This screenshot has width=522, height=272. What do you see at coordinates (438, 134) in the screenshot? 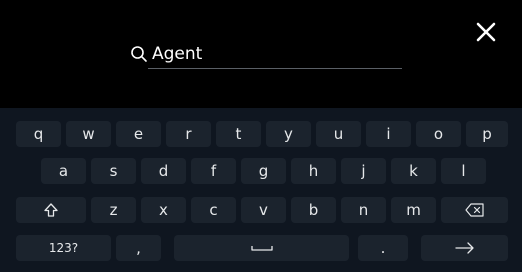
I see `key-o: o` at bounding box center [438, 134].